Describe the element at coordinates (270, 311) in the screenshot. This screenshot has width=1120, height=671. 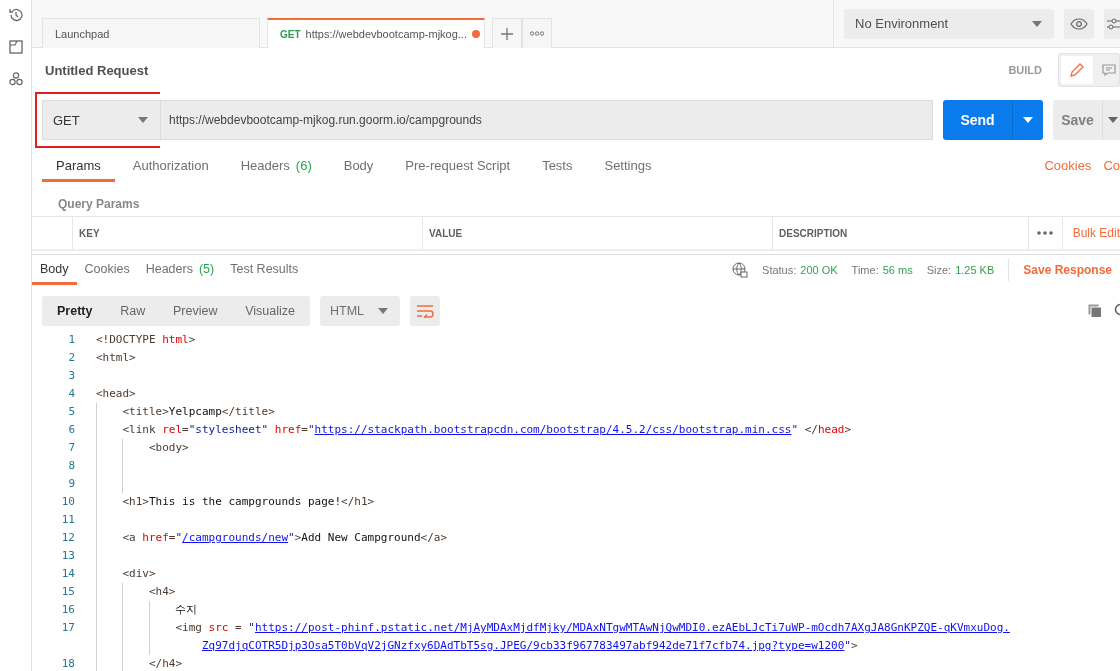
I see `view-mode-tab: Visualize` at that location.